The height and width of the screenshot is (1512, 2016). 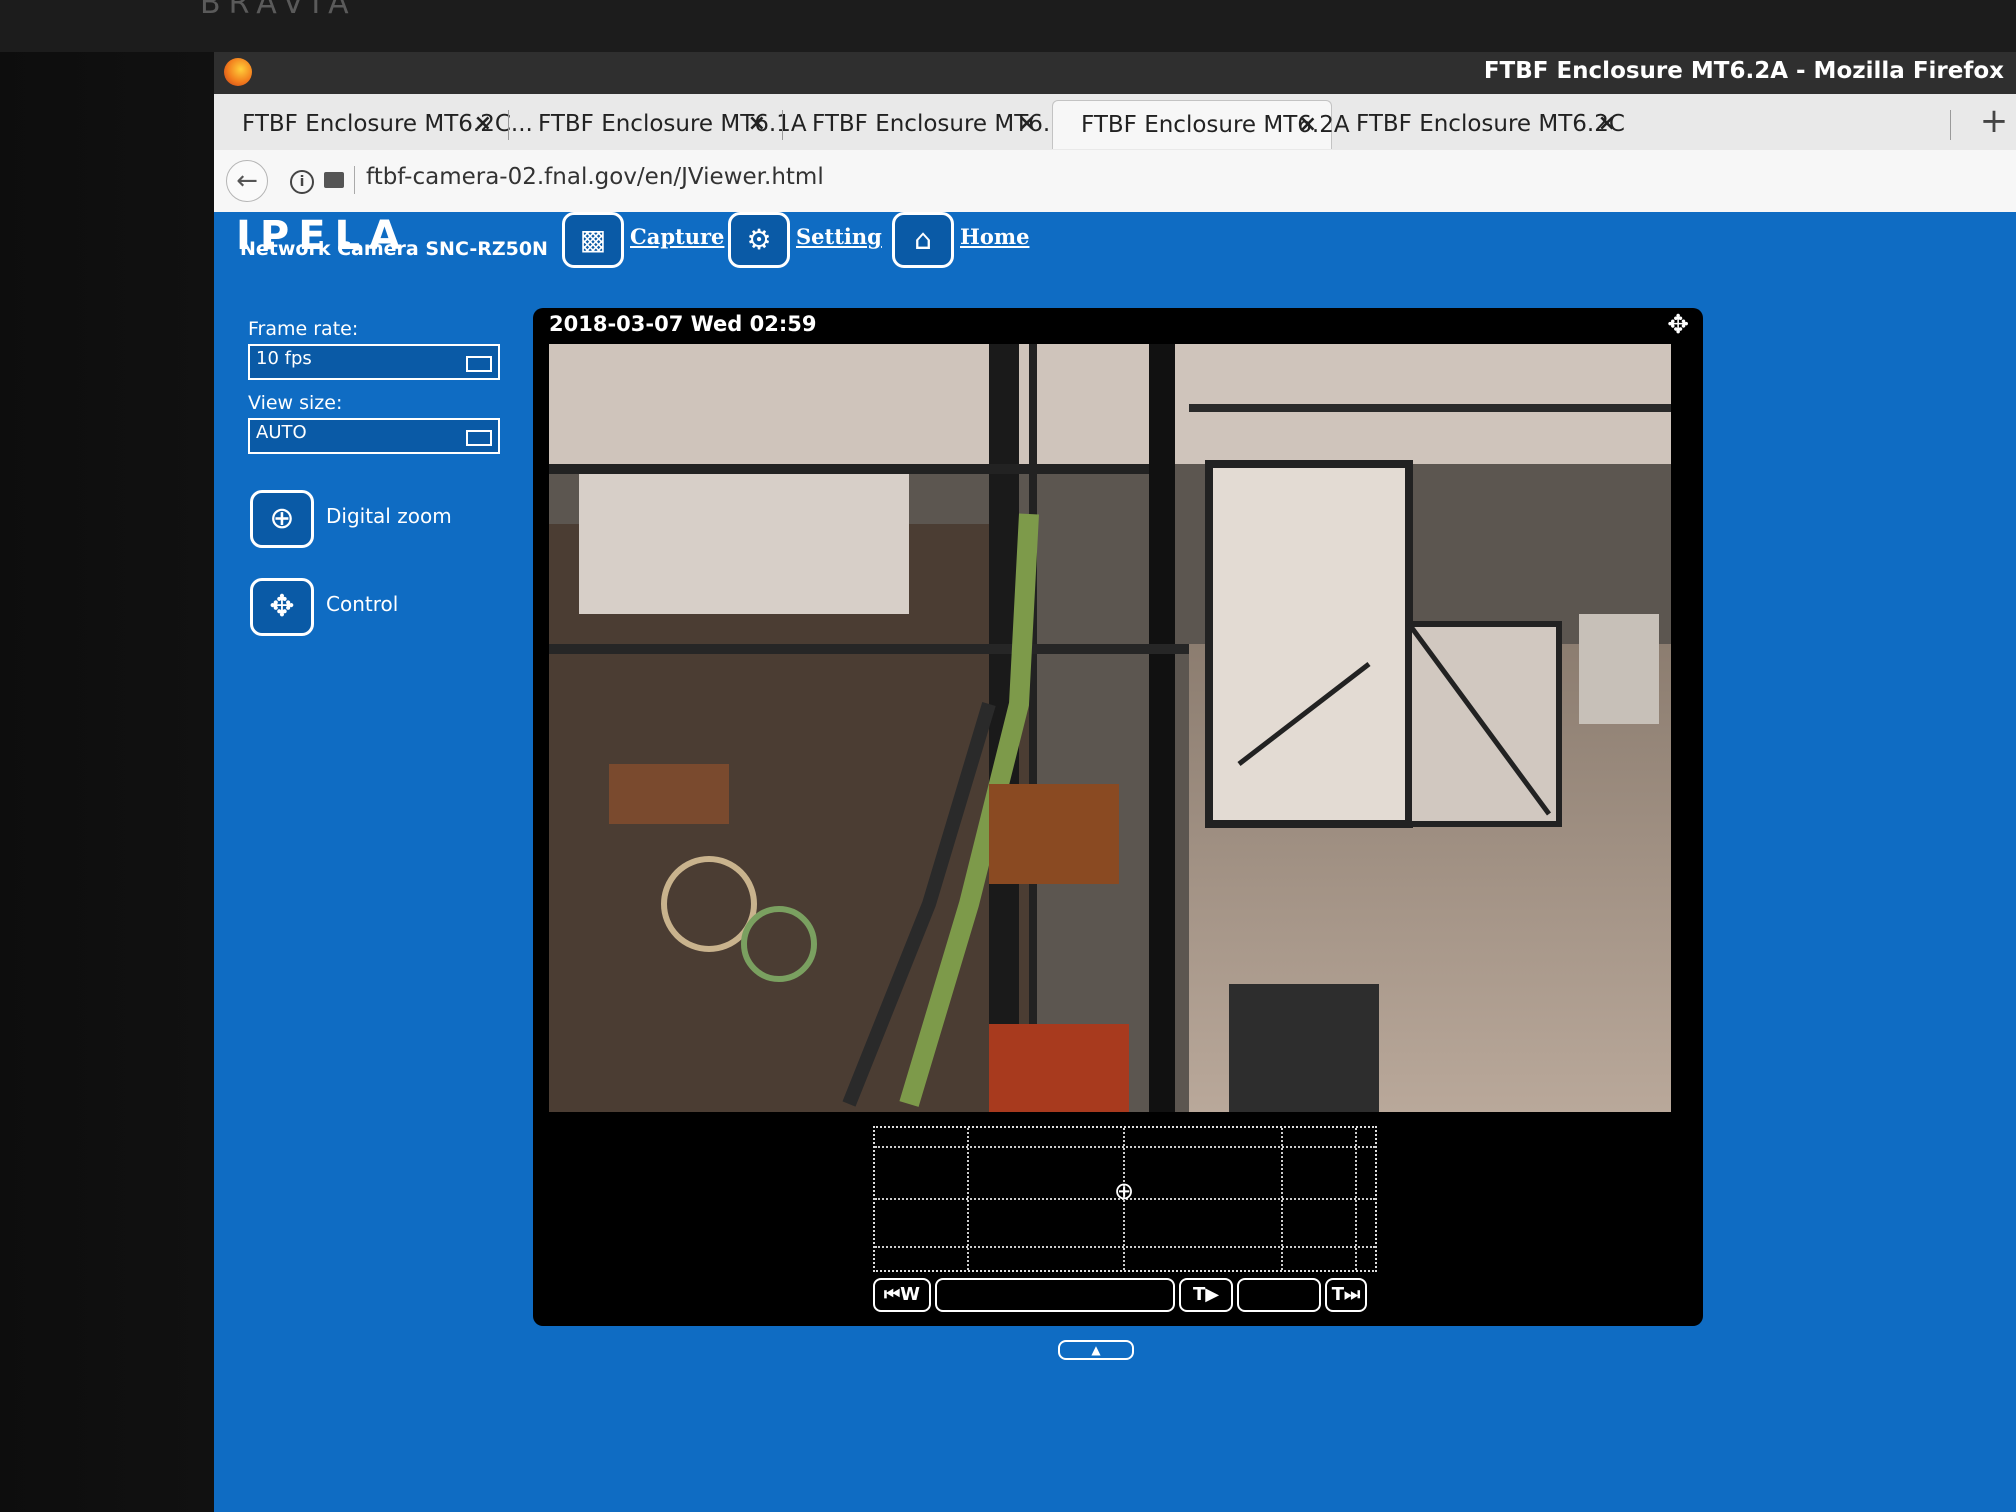 I want to click on capture-label: Capture, so click(x=677, y=236).